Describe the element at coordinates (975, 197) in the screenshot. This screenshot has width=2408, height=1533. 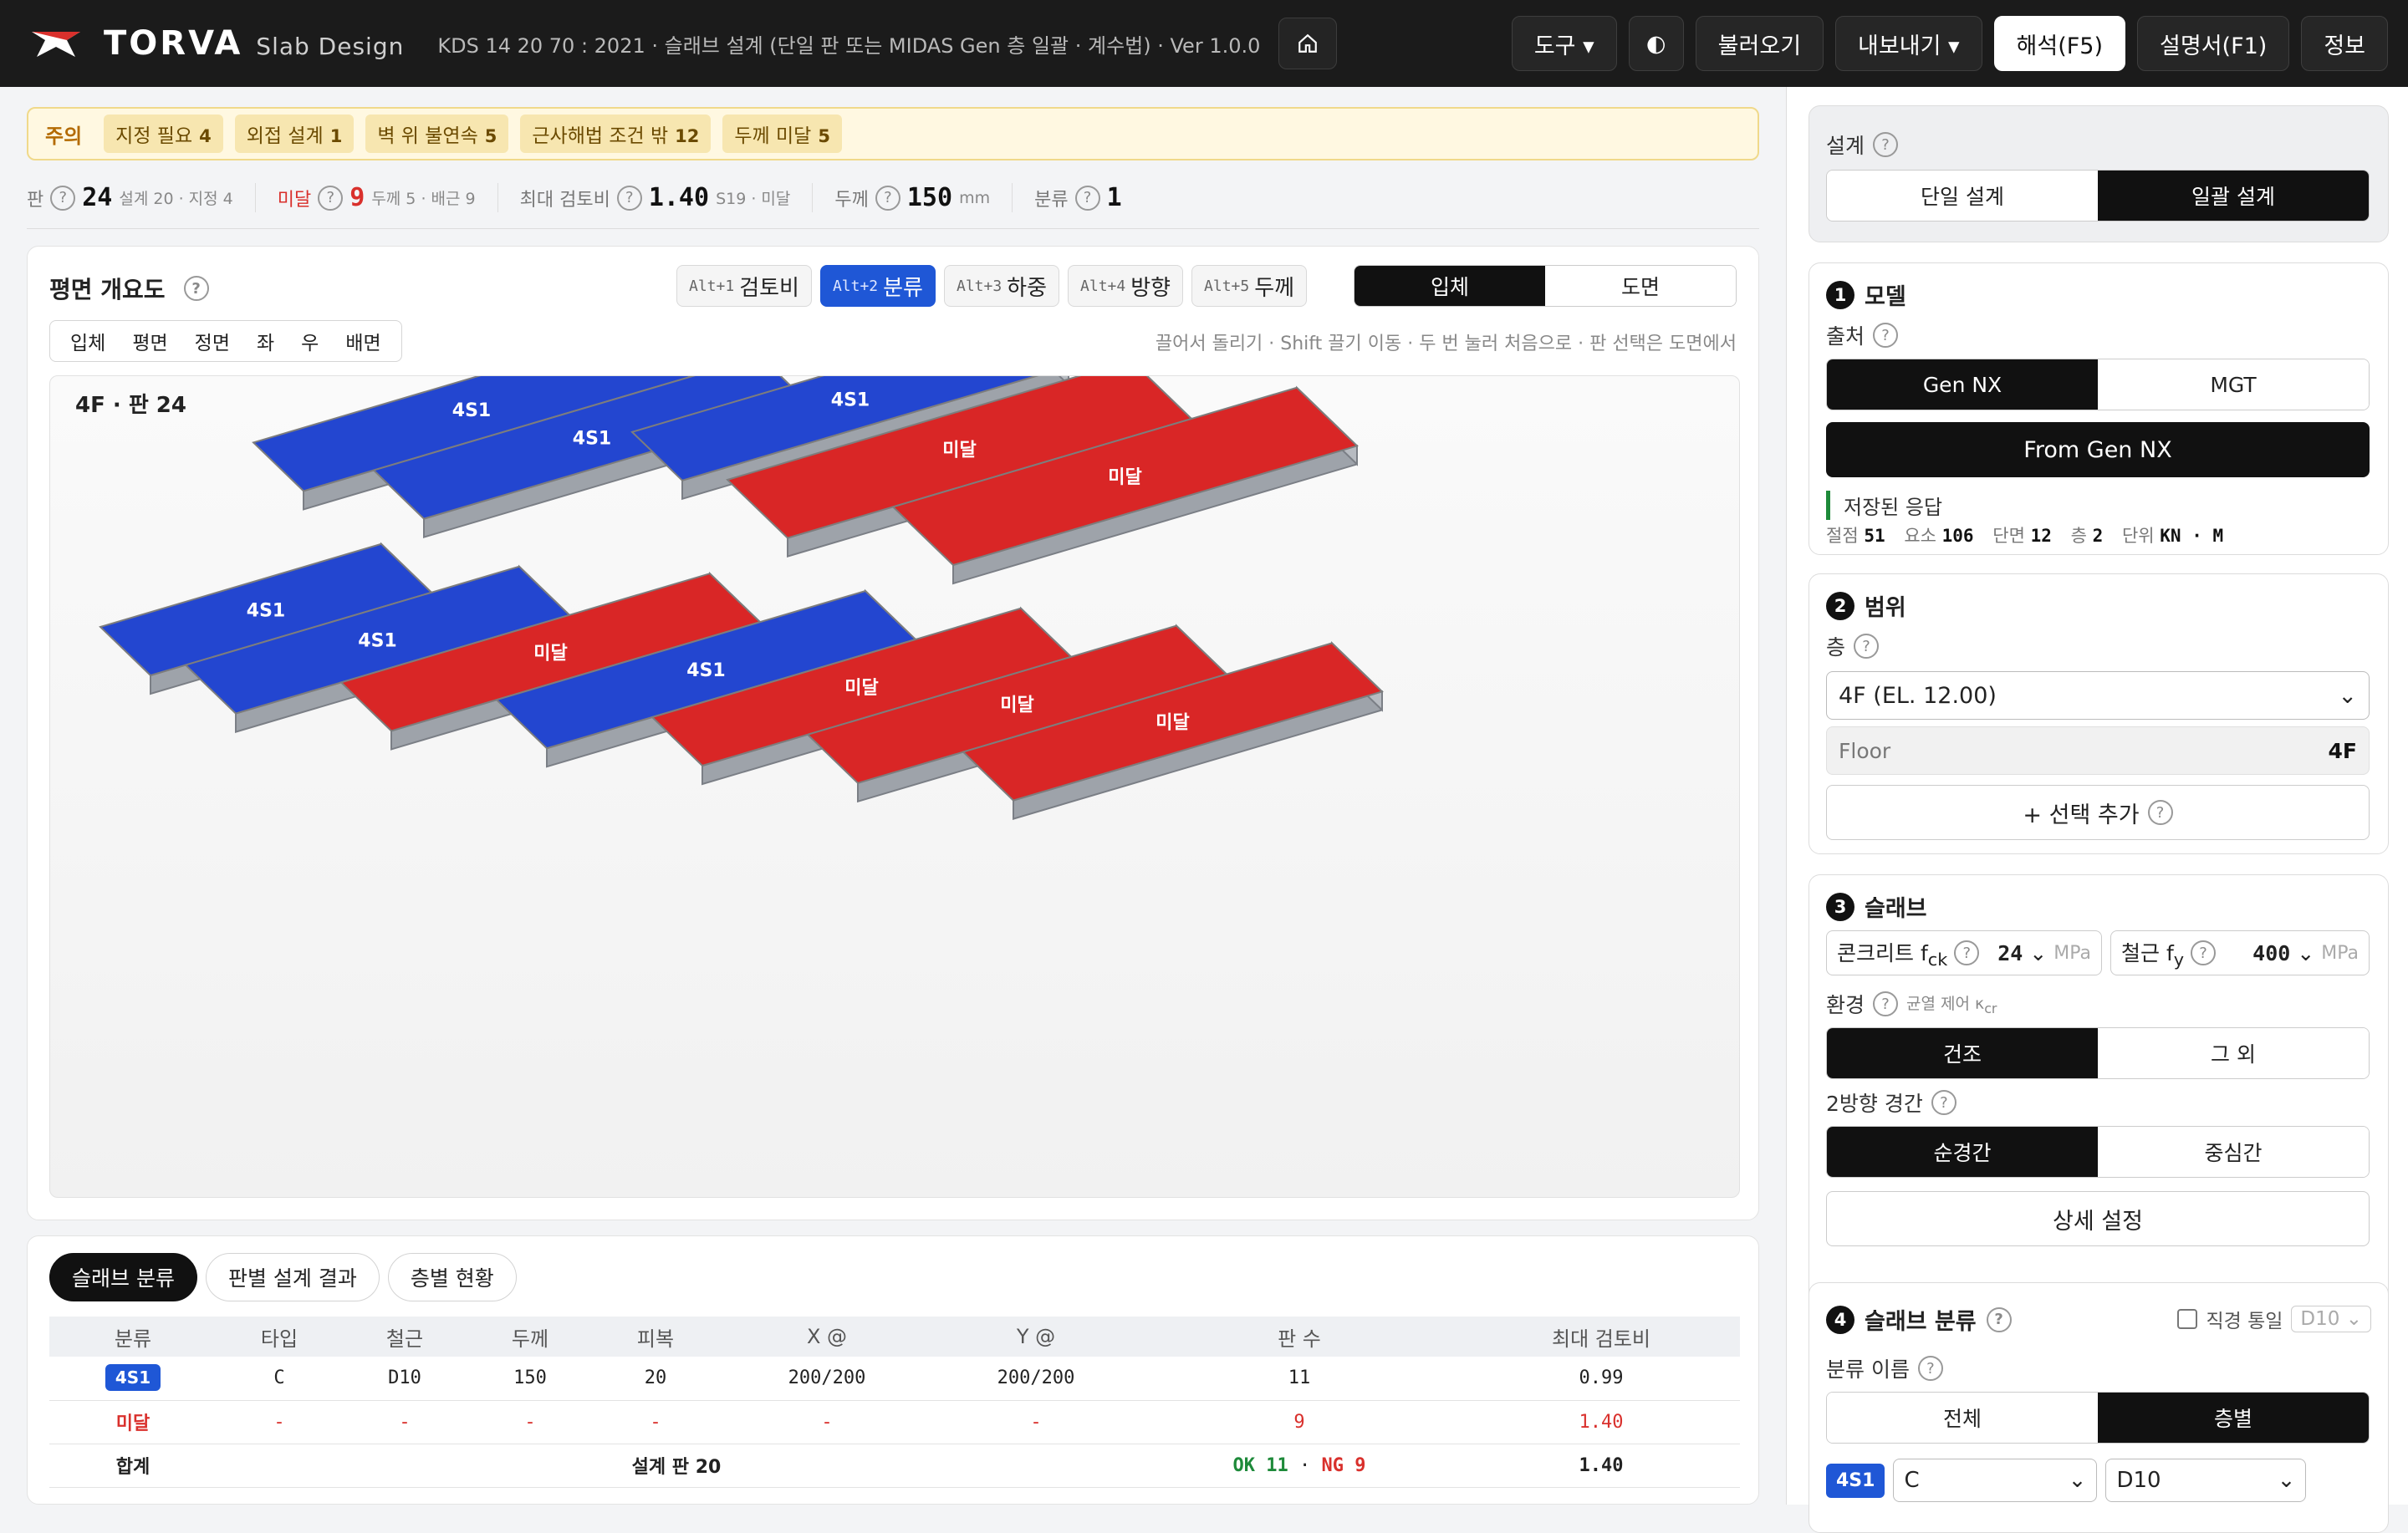
I see `stat-unit: mm` at that location.